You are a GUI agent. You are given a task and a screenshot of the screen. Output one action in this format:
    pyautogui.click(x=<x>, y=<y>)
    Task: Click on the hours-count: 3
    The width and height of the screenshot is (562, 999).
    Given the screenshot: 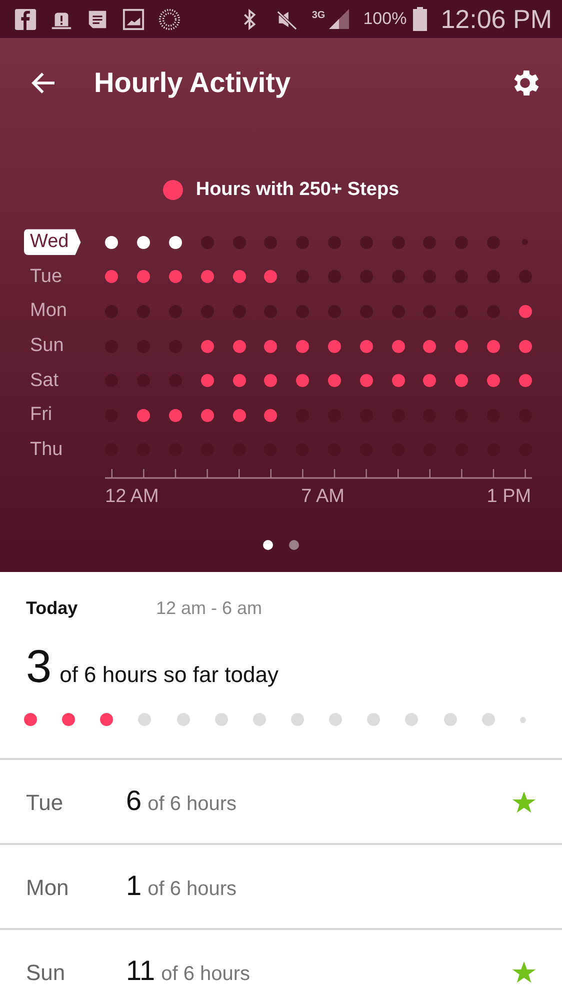 What is the action you would take?
    pyautogui.click(x=39, y=666)
    